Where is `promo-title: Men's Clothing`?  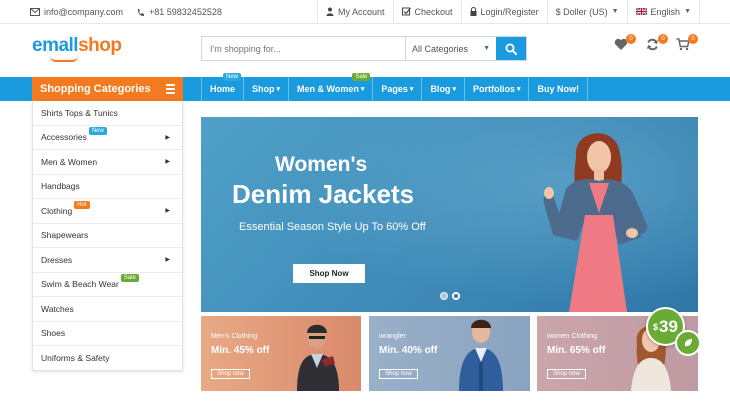 promo-title: Men's Clothing is located at coordinates (234, 336).